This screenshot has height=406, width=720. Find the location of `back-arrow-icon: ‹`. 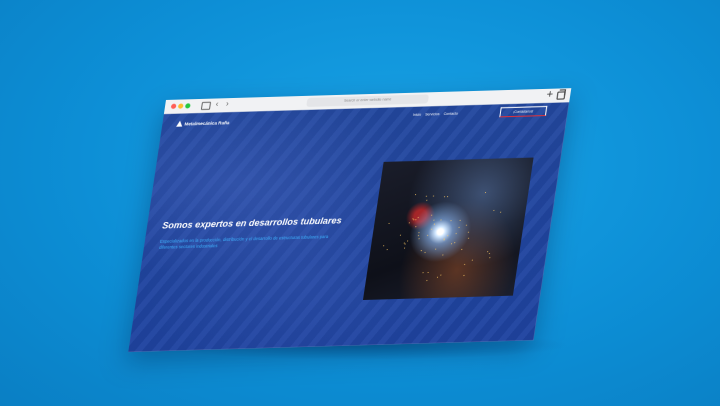

back-arrow-icon: ‹ is located at coordinates (217, 104).